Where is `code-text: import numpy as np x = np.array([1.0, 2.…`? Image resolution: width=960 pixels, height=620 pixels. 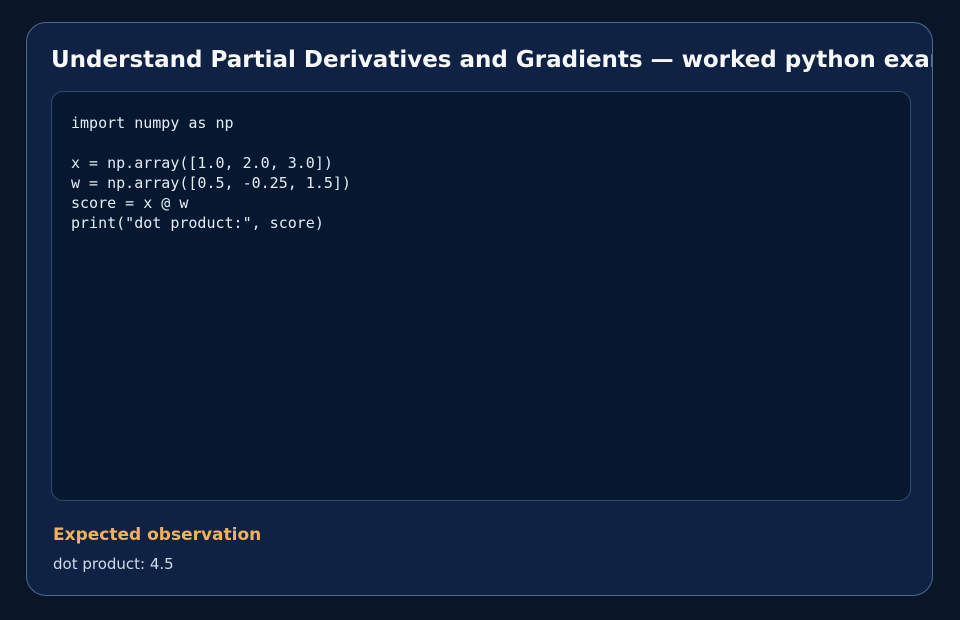 code-text: import numpy as np x = np.array([1.0, 2.… is located at coordinates (211, 173).